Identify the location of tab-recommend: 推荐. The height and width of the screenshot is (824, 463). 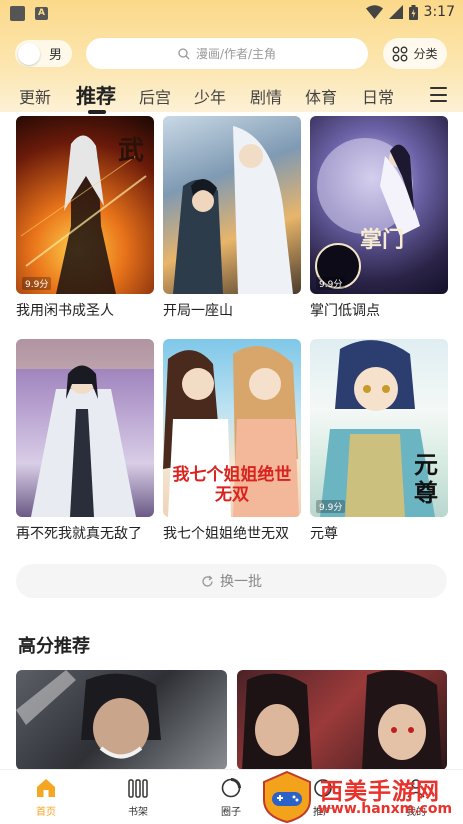
(96, 94).